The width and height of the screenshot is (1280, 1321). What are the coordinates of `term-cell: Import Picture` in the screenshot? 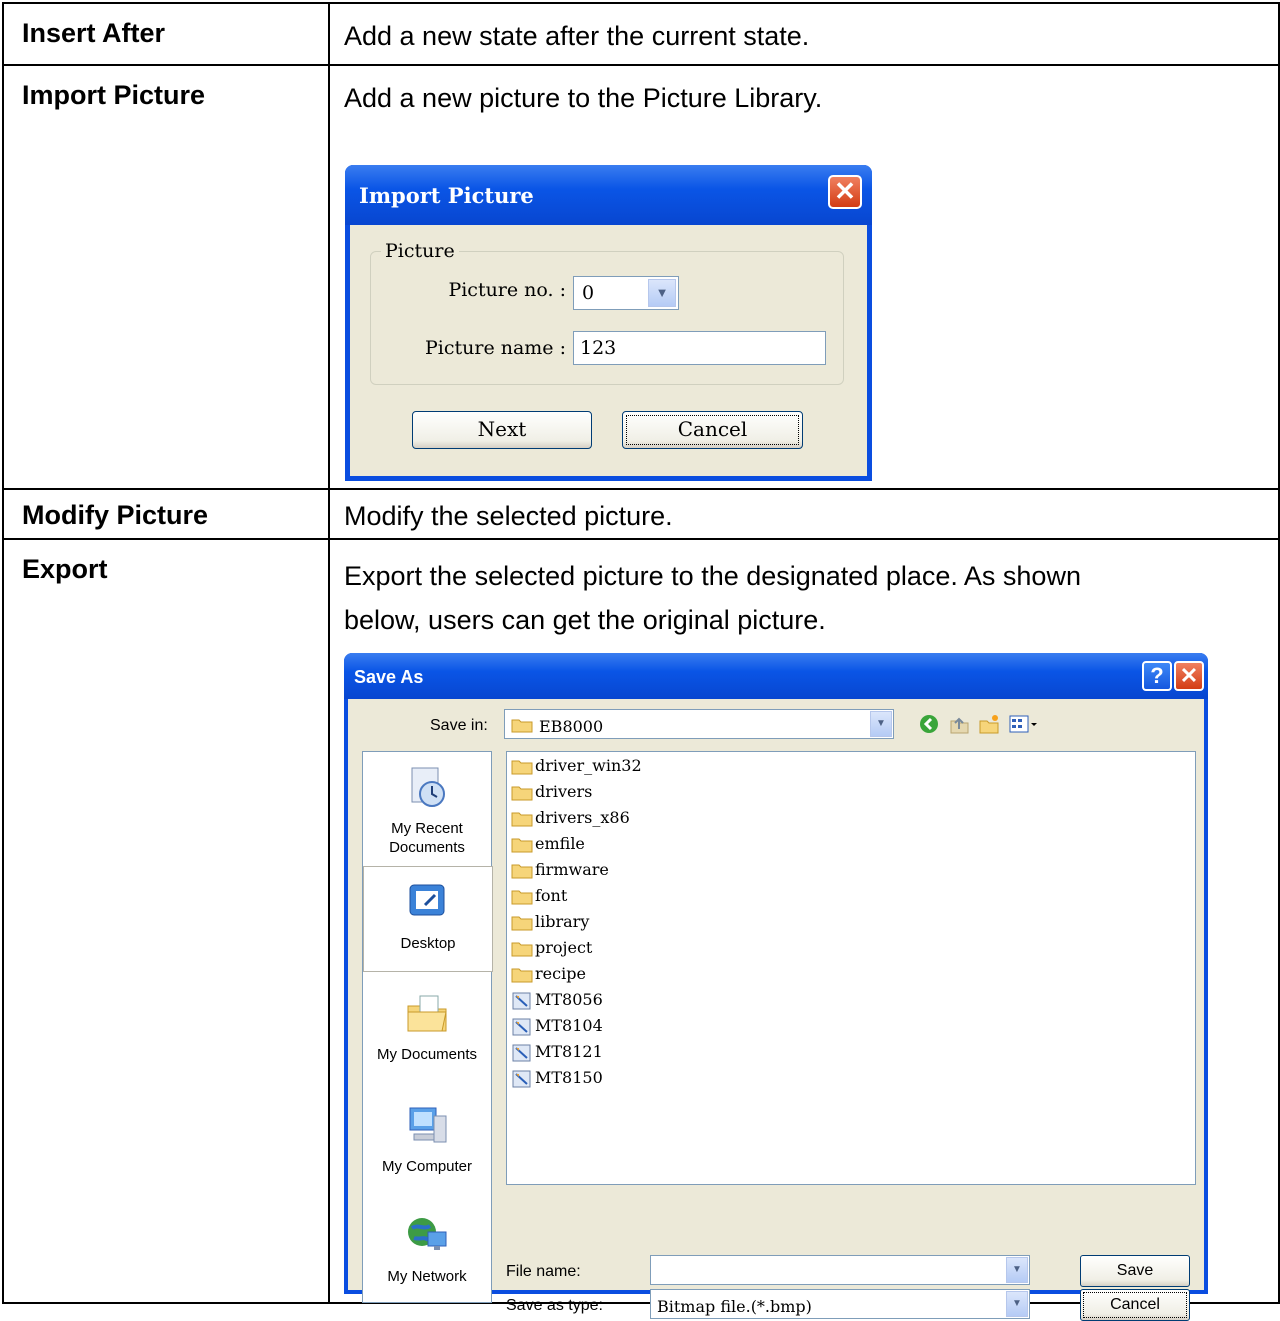 It's located at (166, 277).